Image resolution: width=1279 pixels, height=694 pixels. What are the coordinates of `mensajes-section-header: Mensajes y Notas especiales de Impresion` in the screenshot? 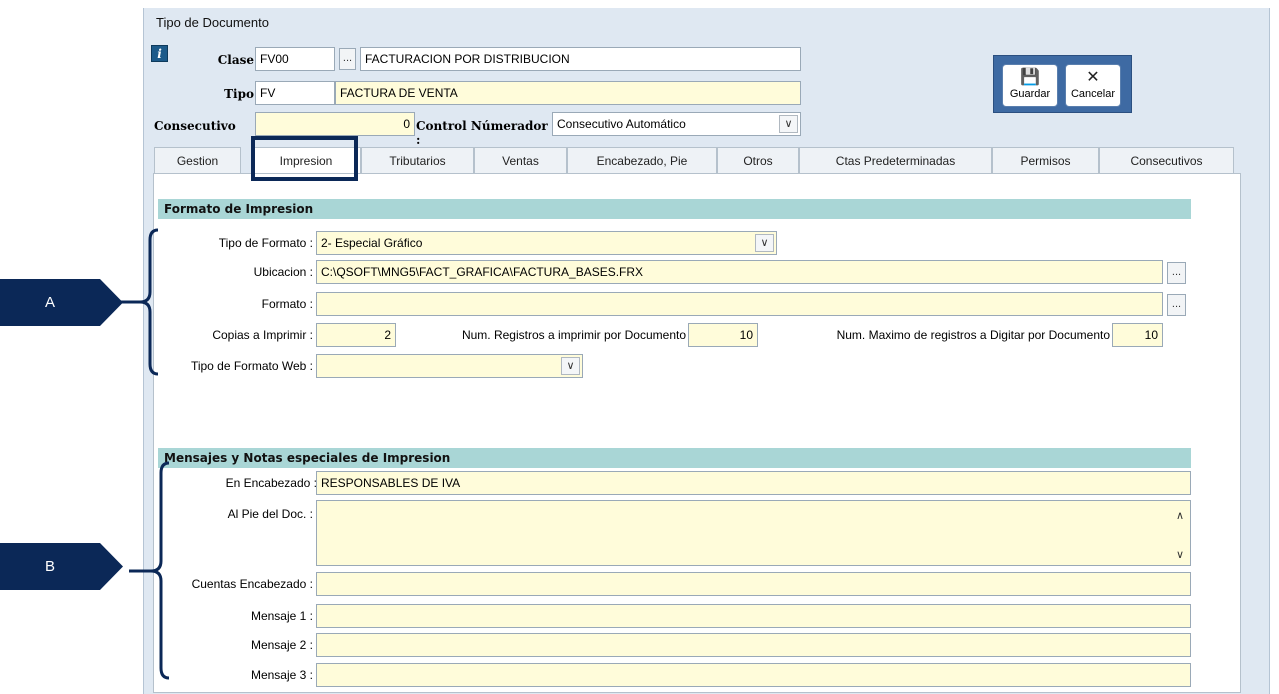 It's located at (674, 458).